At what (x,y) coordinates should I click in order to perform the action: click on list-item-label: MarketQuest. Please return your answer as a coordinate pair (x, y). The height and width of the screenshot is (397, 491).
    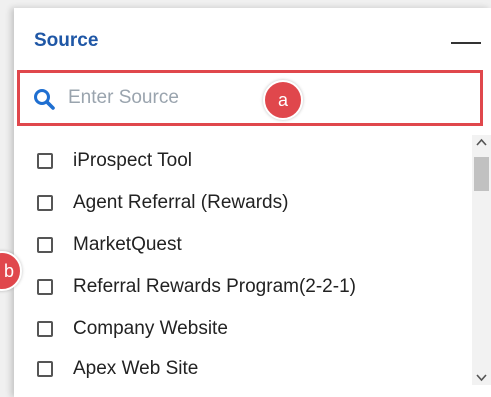
    Looking at the image, I should click on (127, 244).